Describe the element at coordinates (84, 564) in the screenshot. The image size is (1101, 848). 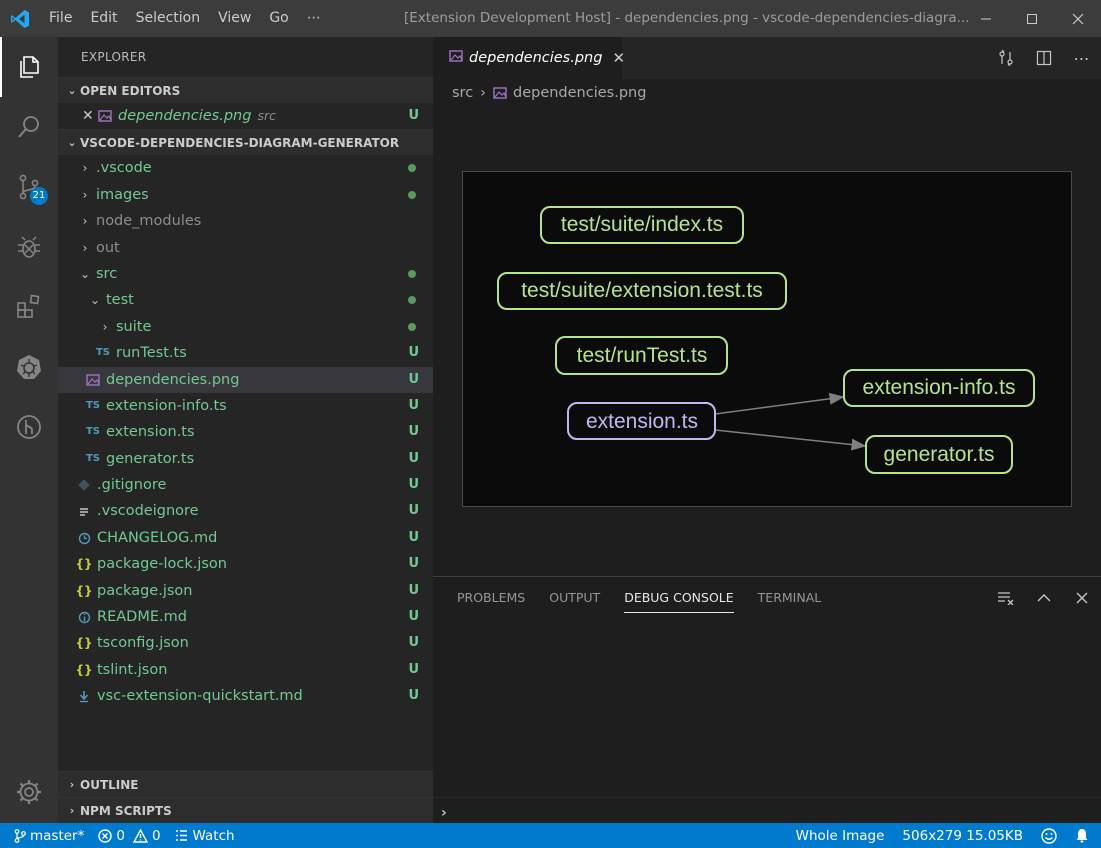
I see `json-file-icon: {}` at that location.